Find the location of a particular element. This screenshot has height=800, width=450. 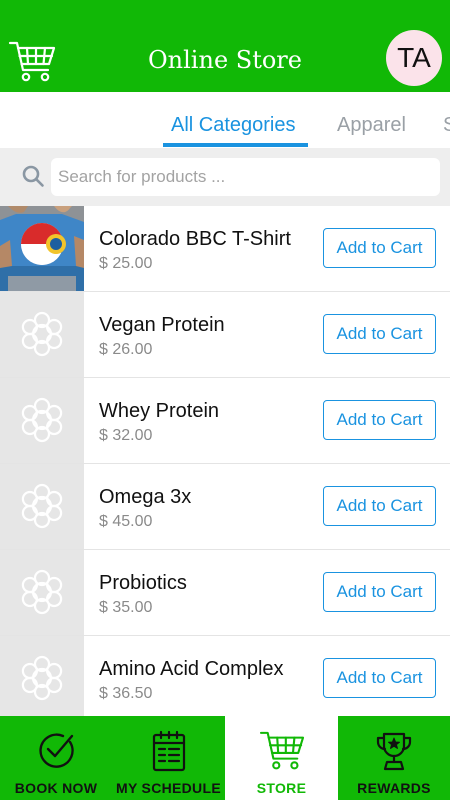

product-row: Whey Protein $ 32.00 Add to Cart is located at coordinates (225, 421).